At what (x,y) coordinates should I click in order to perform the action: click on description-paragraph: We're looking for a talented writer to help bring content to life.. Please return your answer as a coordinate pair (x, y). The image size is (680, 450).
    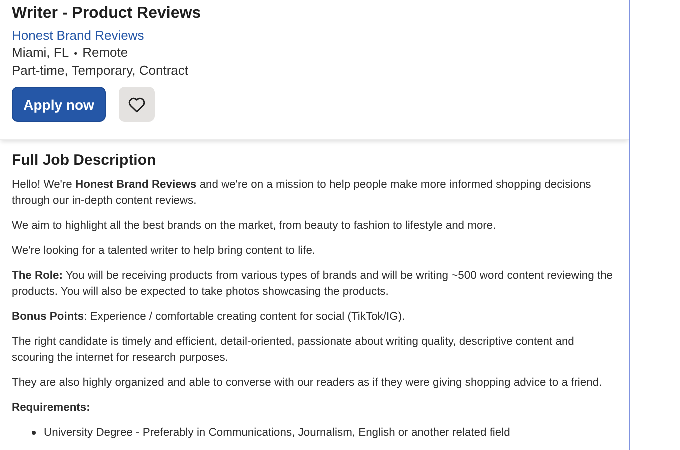
    Looking at the image, I should click on (164, 251).